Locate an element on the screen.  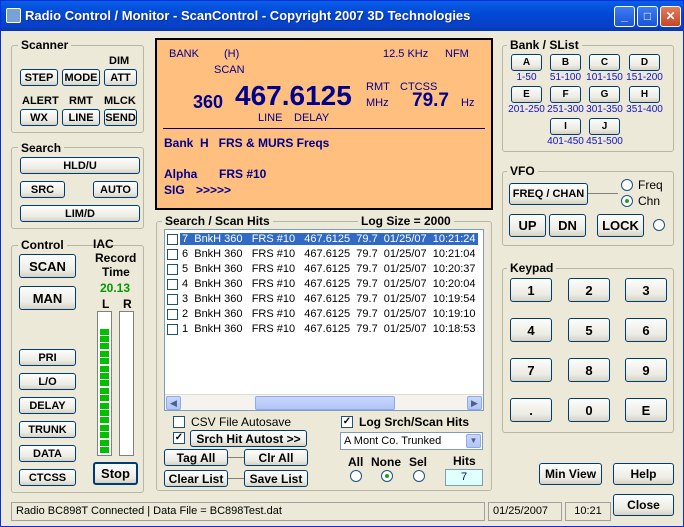
keypad-key-e: E is located at coordinates (646, 410).